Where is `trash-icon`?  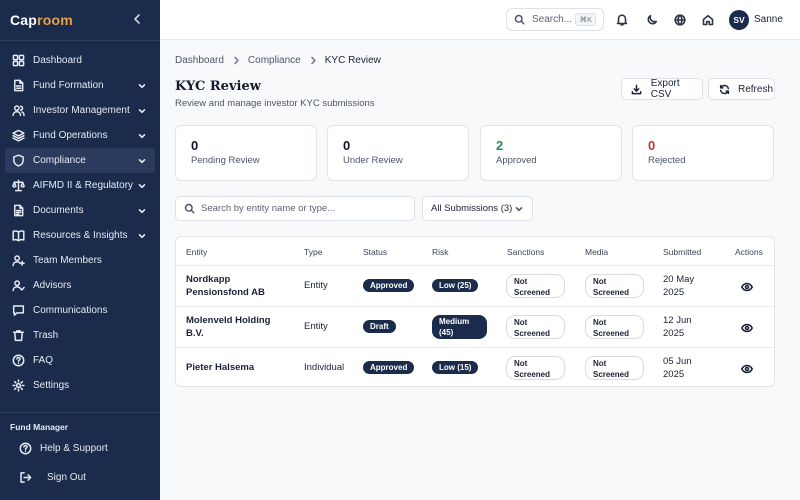 trash-icon is located at coordinates (18, 335).